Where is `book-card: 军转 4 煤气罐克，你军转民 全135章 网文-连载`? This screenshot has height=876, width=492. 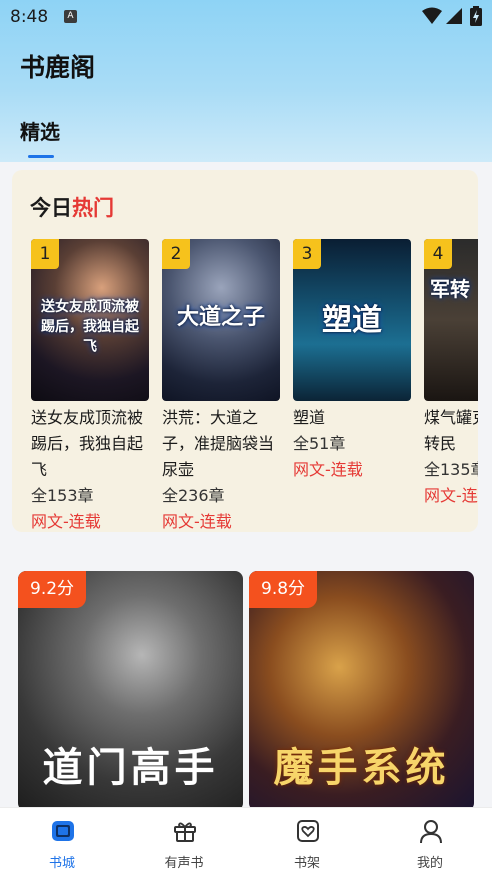
book-card: 军转 4 煤气罐克，你军转民 全135章 网文-连载 is located at coordinates (451, 374).